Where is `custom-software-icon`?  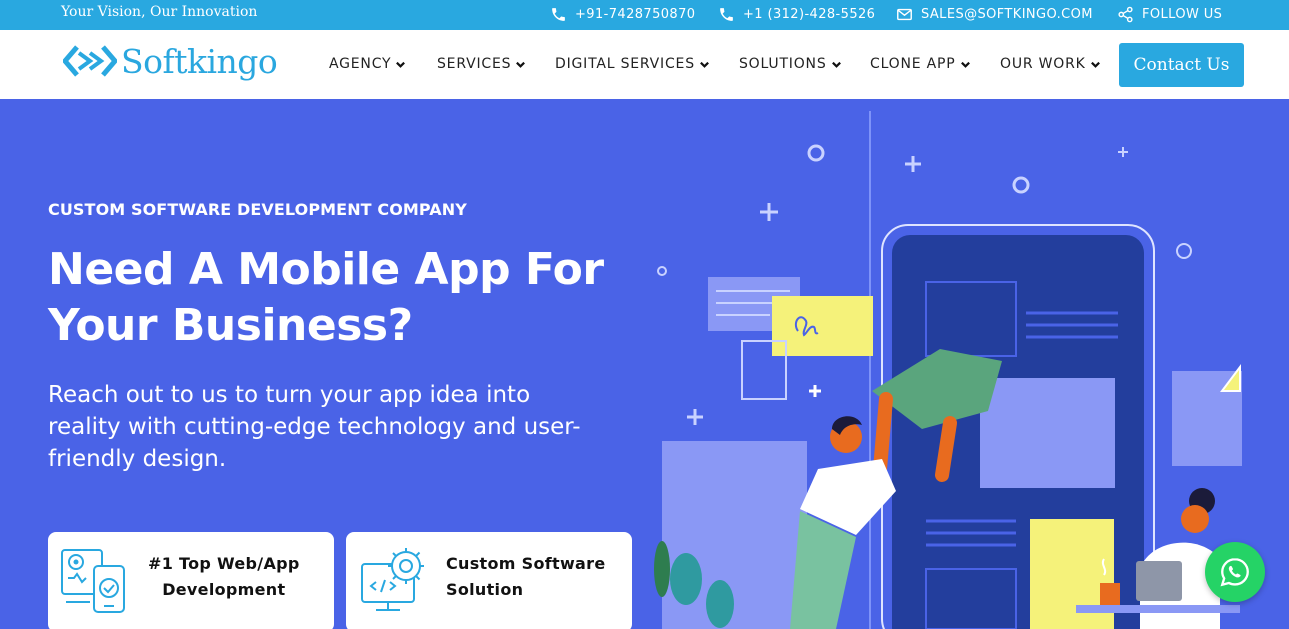 custom-software-icon is located at coordinates (392, 579).